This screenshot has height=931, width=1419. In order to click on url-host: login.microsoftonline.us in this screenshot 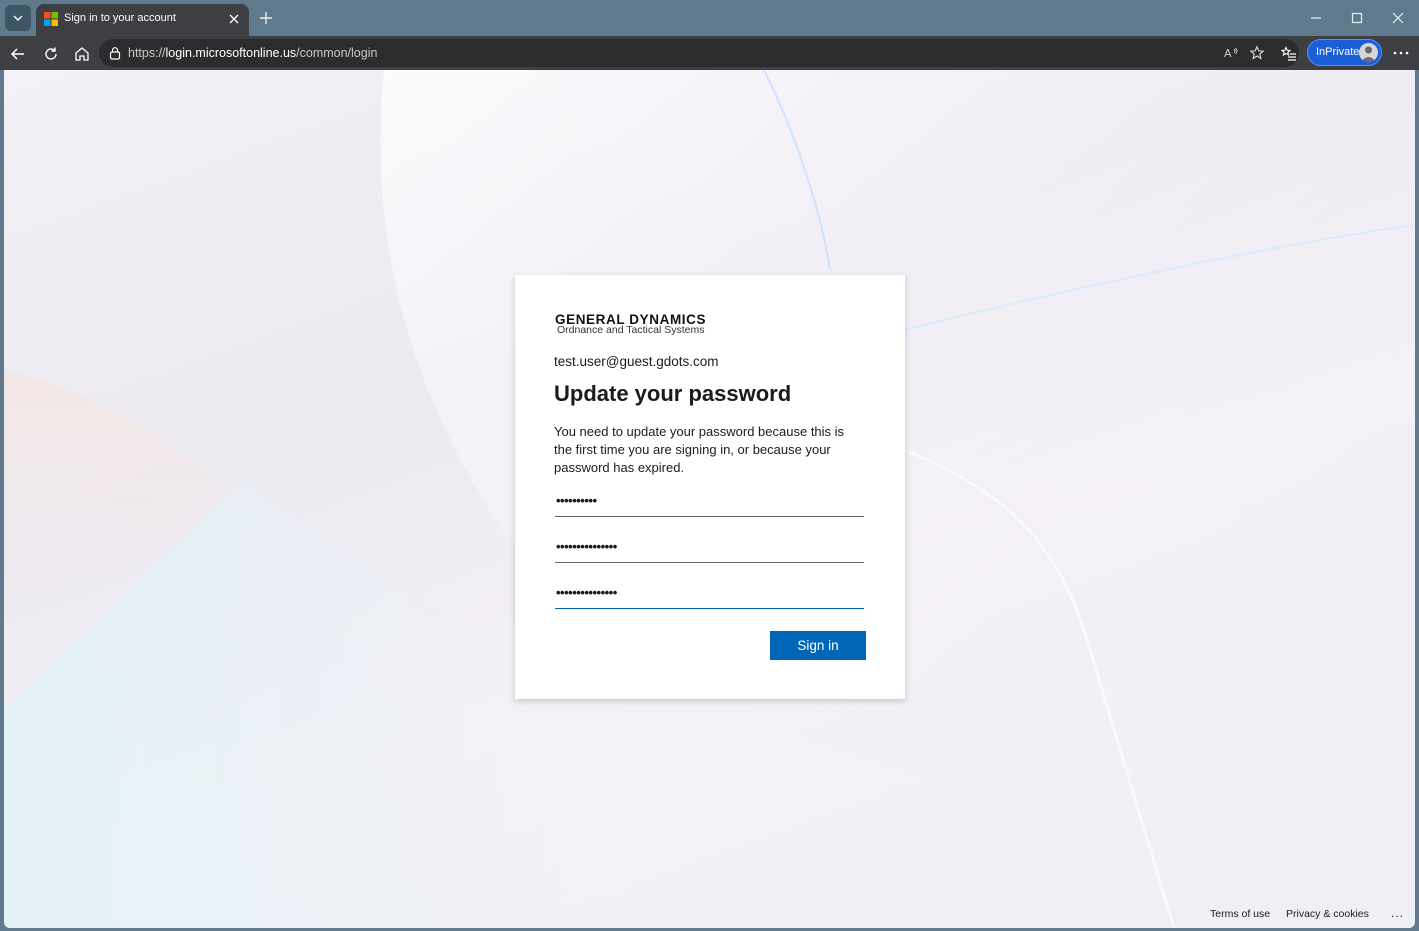, I will do `click(231, 53)`.